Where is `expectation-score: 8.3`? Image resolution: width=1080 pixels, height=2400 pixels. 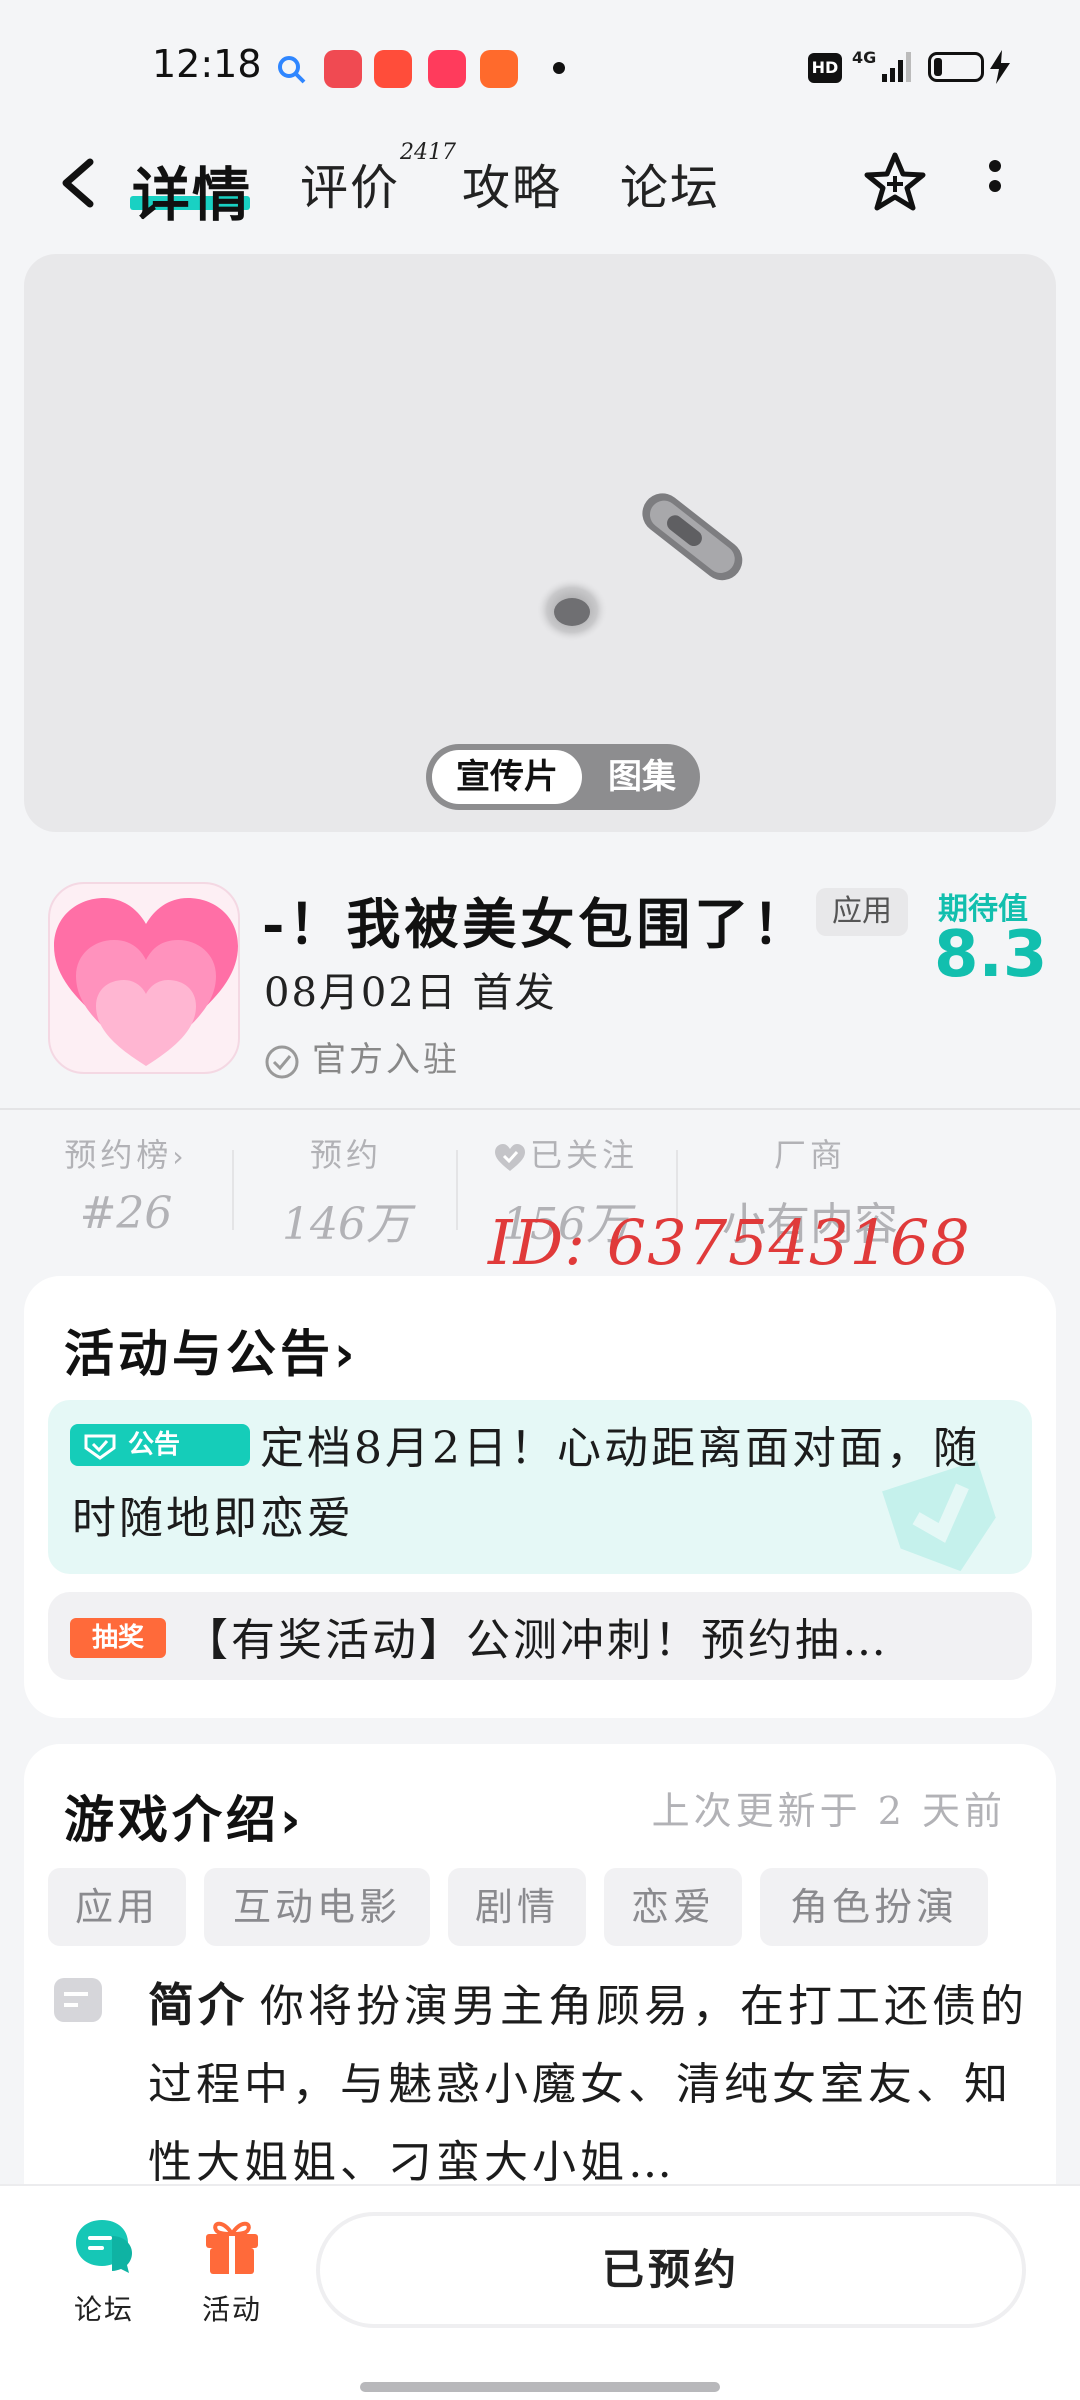
expectation-score: 8.3 is located at coordinates (991, 955).